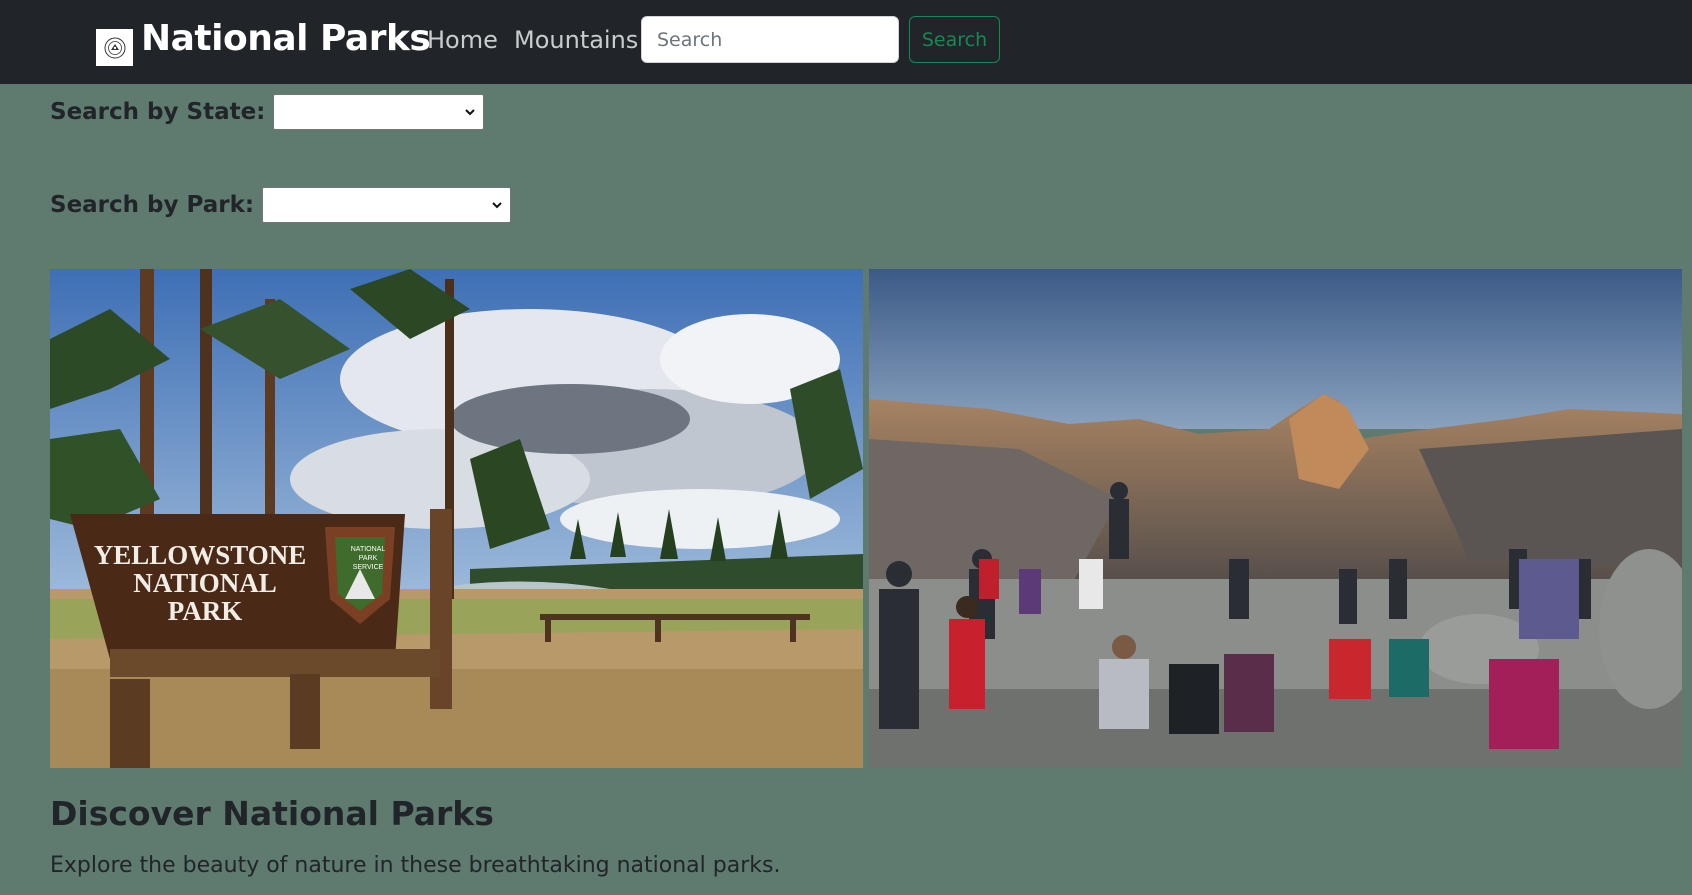 Image resolution: width=1692 pixels, height=895 pixels. I want to click on nps-badge-text-1: NATIONAL, so click(368, 549).